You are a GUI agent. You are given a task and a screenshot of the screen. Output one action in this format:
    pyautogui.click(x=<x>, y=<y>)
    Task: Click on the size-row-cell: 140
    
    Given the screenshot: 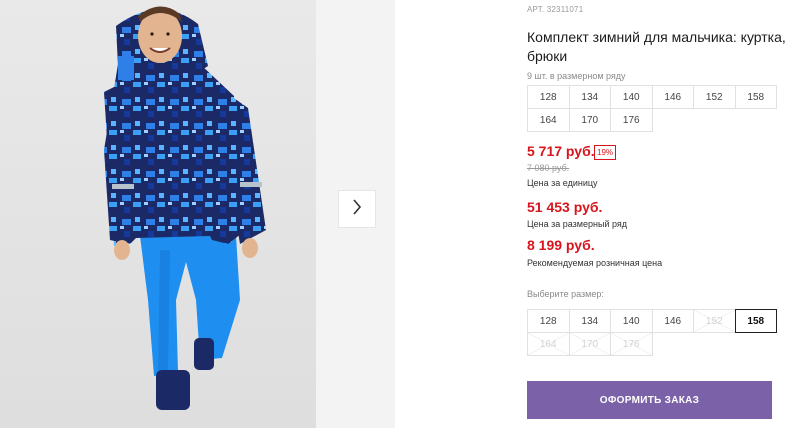 What is the action you would take?
    pyautogui.click(x=631, y=97)
    